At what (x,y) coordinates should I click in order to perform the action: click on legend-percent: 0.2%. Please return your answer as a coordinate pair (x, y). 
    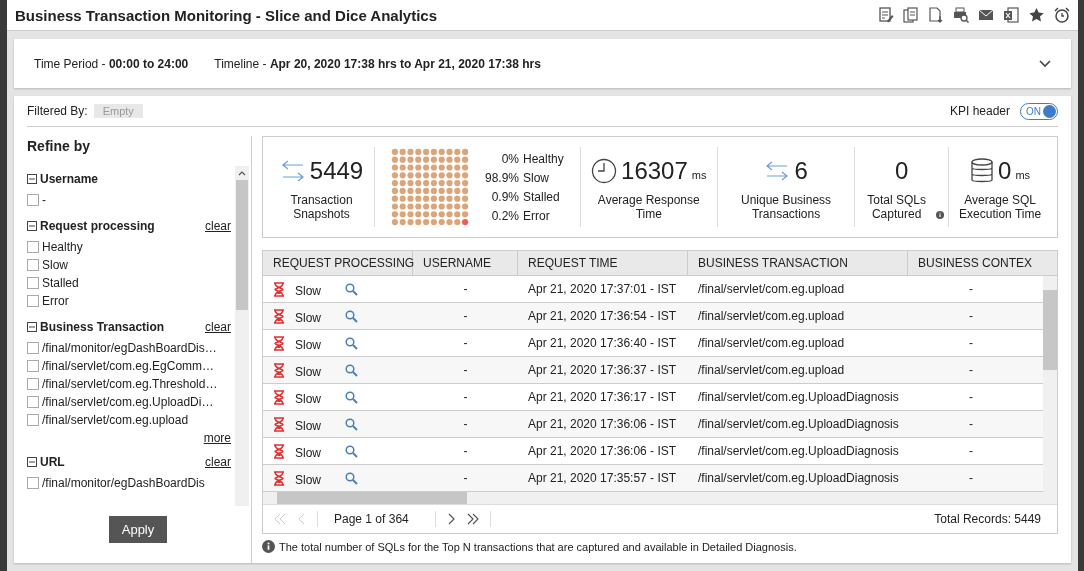
    Looking at the image, I should click on (504, 215).